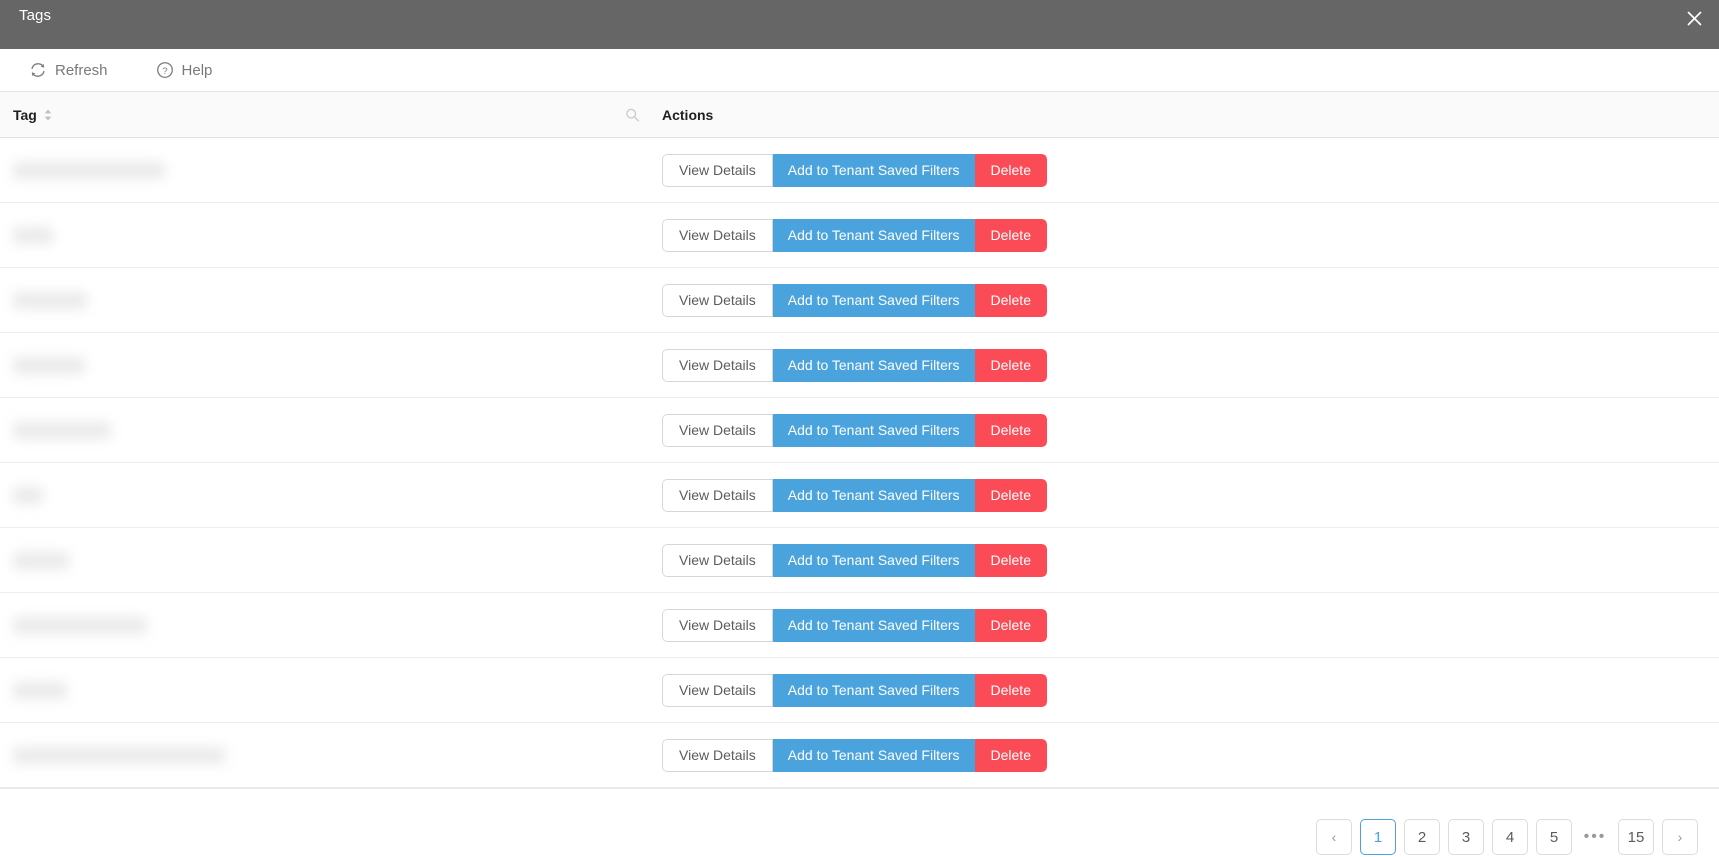 Image resolution: width=1719 pixels, height=857 pixels. What do you see at coordinates (1636, 837) in the screenshot?
I see `pagination-page-last: 15` at bounding box center [1636, 837].